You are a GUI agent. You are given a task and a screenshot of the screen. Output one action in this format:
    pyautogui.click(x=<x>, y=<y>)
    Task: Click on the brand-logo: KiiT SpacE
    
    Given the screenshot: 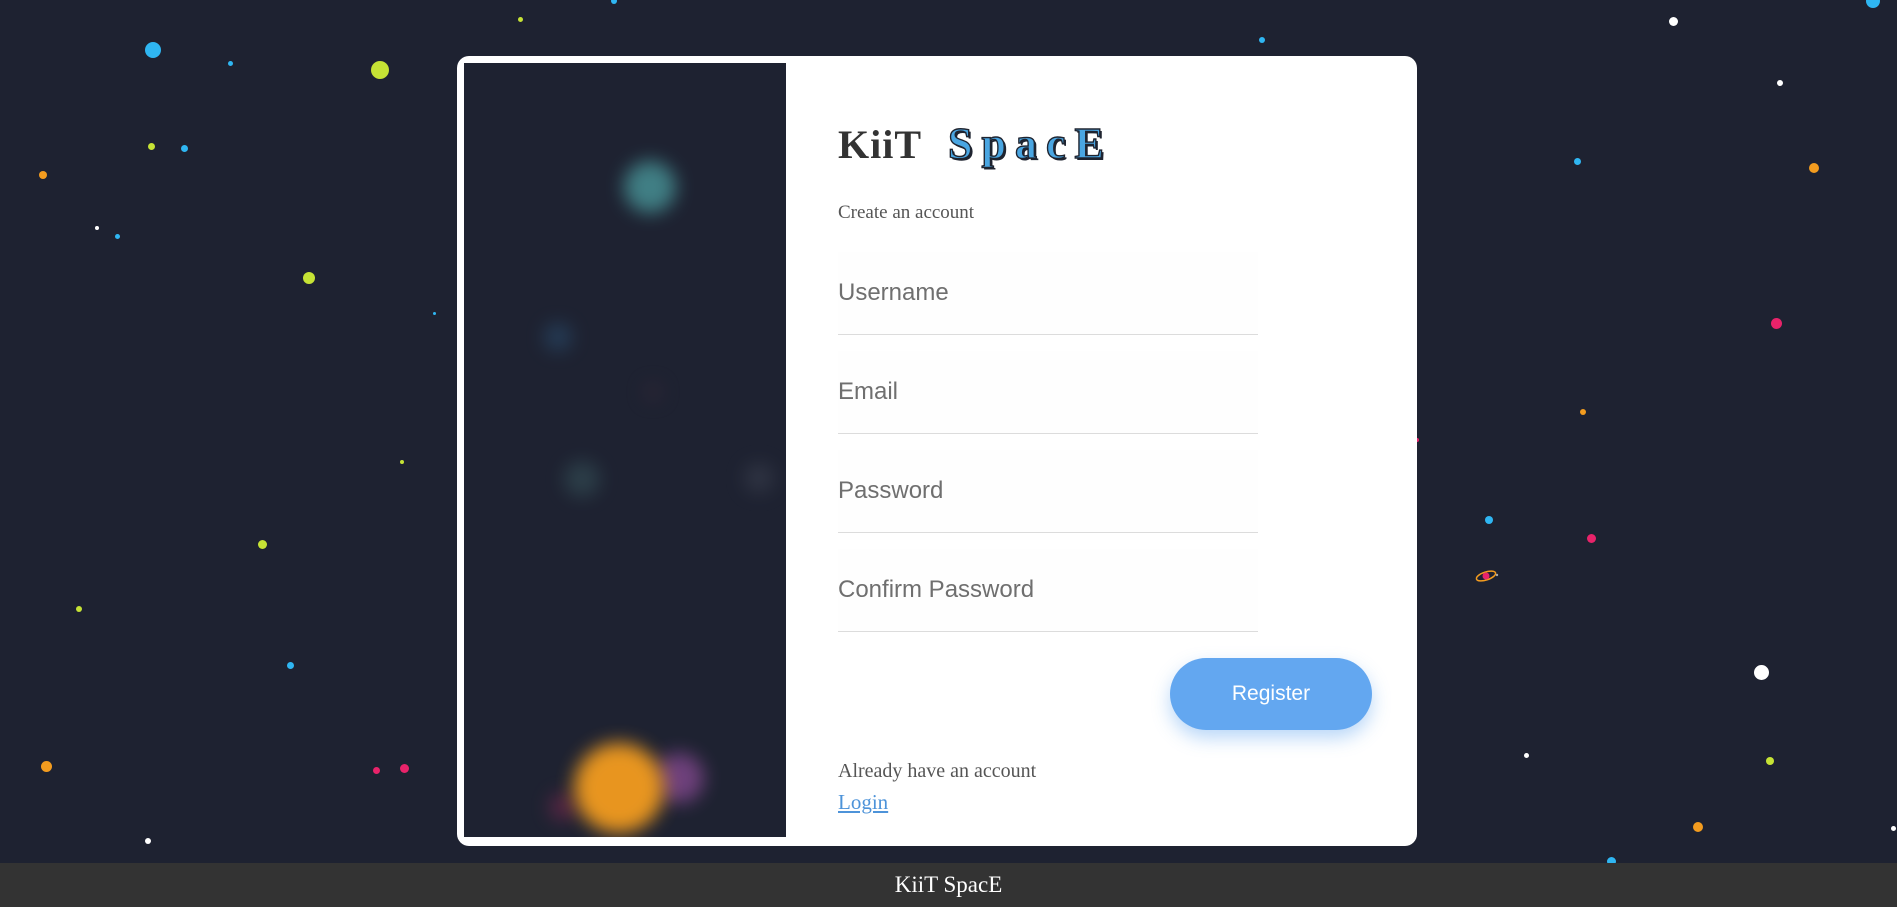 What is the action you would take?
    pyautogui.click(x=975, y=145)
    